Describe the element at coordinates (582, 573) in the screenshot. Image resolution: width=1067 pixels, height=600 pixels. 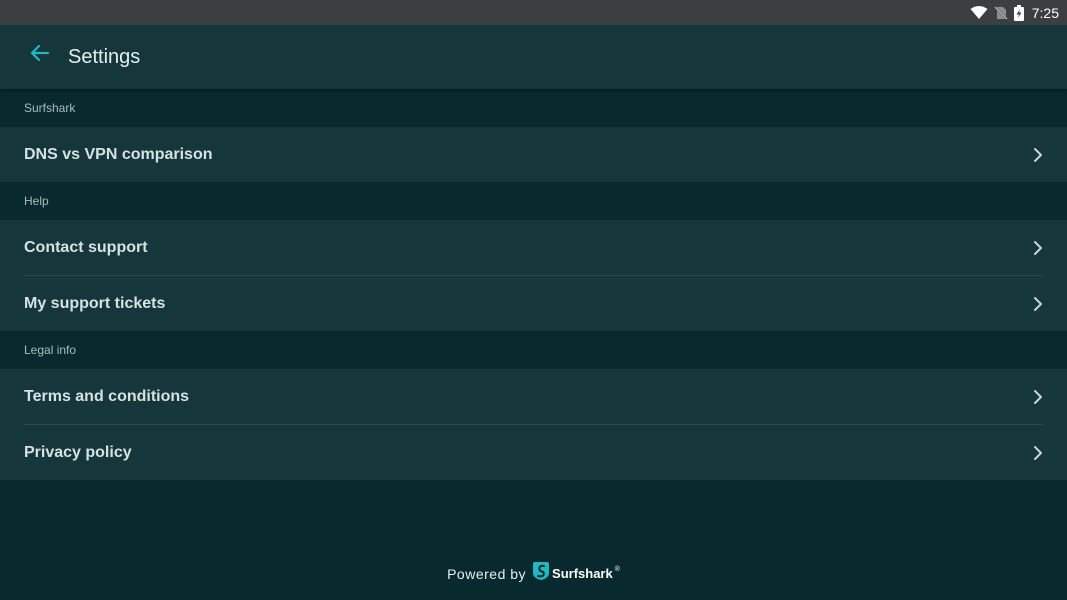
I see `brand-name: Surfshark` at that location.